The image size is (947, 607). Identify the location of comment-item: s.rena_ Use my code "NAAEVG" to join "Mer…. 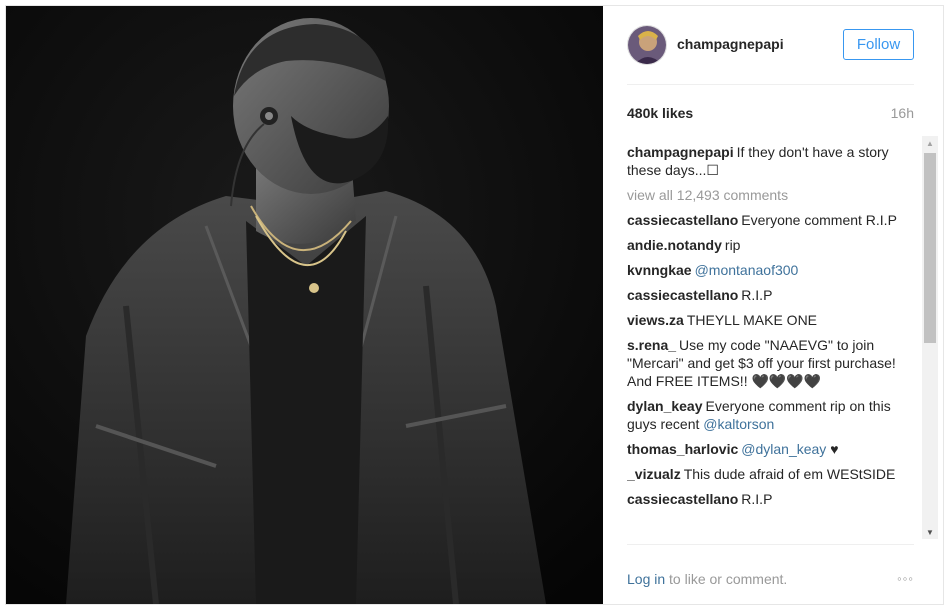
(762, 363).